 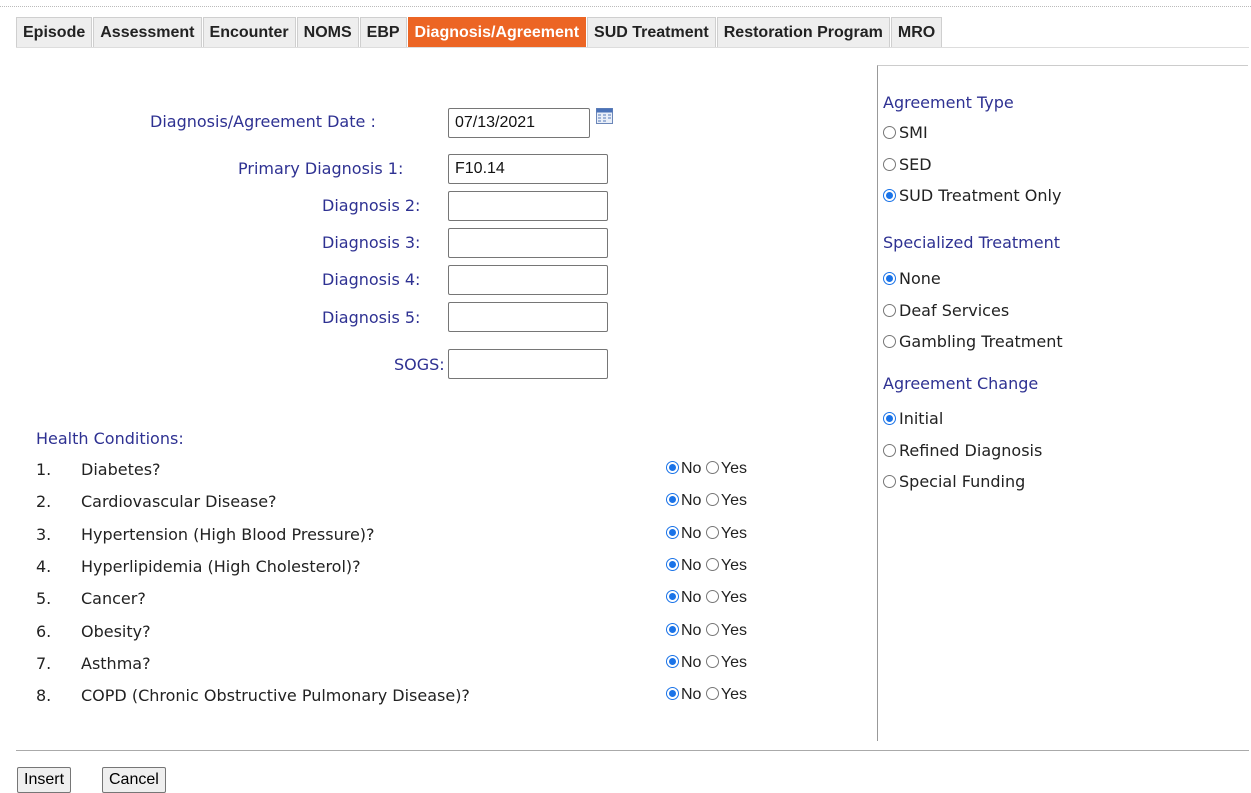 I want to click on specialized-treatment-option: Deaf Services, so click(x=946, y=310).